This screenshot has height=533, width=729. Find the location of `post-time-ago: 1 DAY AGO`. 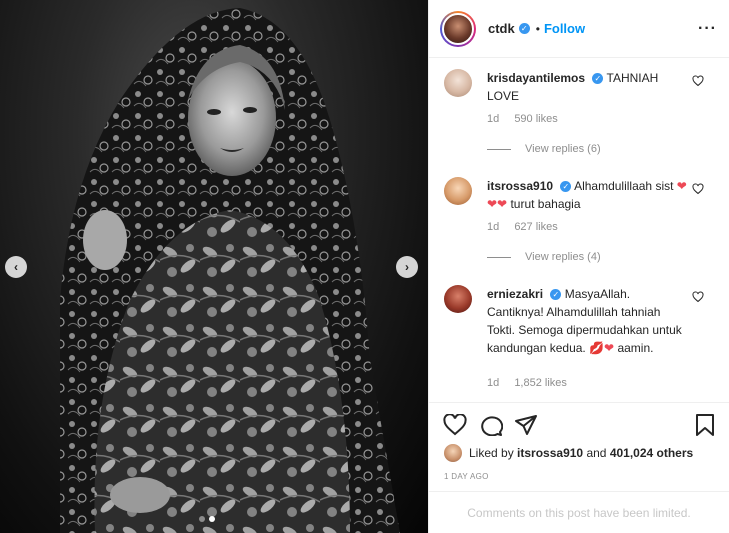

post-time-ago: 1 DAY AGO is located at coordinates (466, 476).